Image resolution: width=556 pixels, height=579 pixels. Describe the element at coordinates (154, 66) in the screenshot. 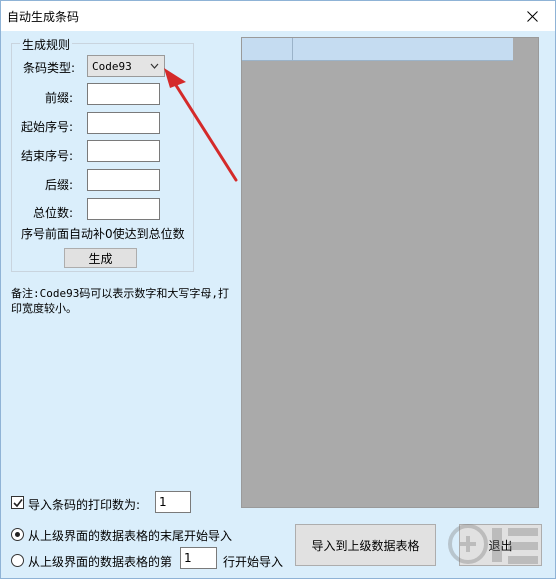

I see `chevron-down-icon` at that location.